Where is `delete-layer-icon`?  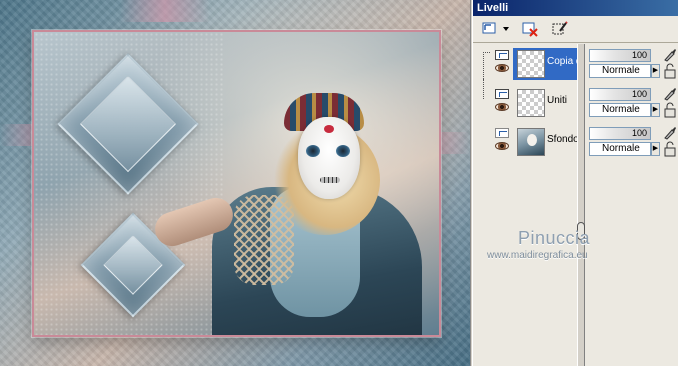
delete-layer-icon is located at coordinates (530, 29).